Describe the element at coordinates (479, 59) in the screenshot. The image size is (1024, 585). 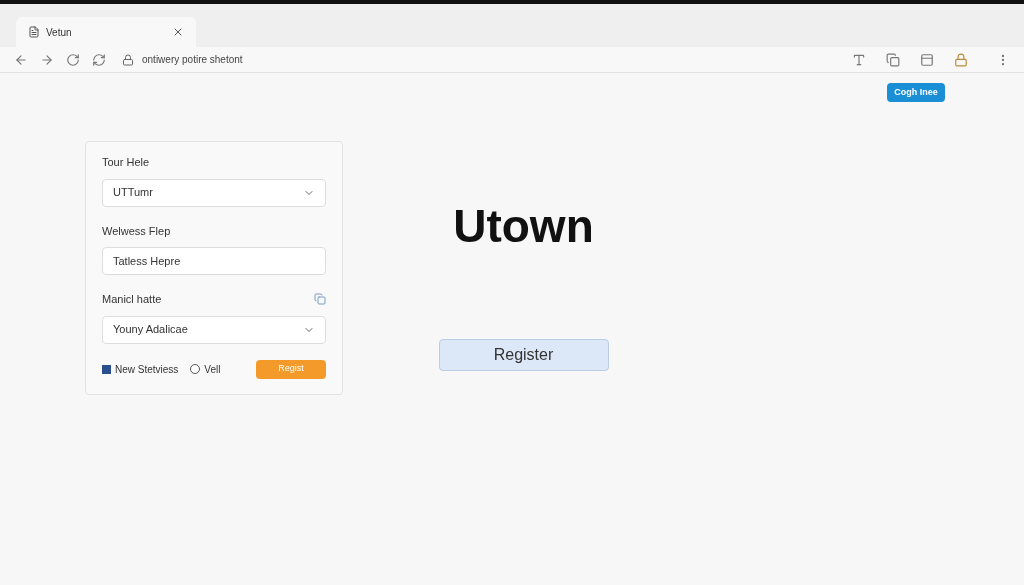
I see `address-bar: ontiwery potire shetont` at that location.